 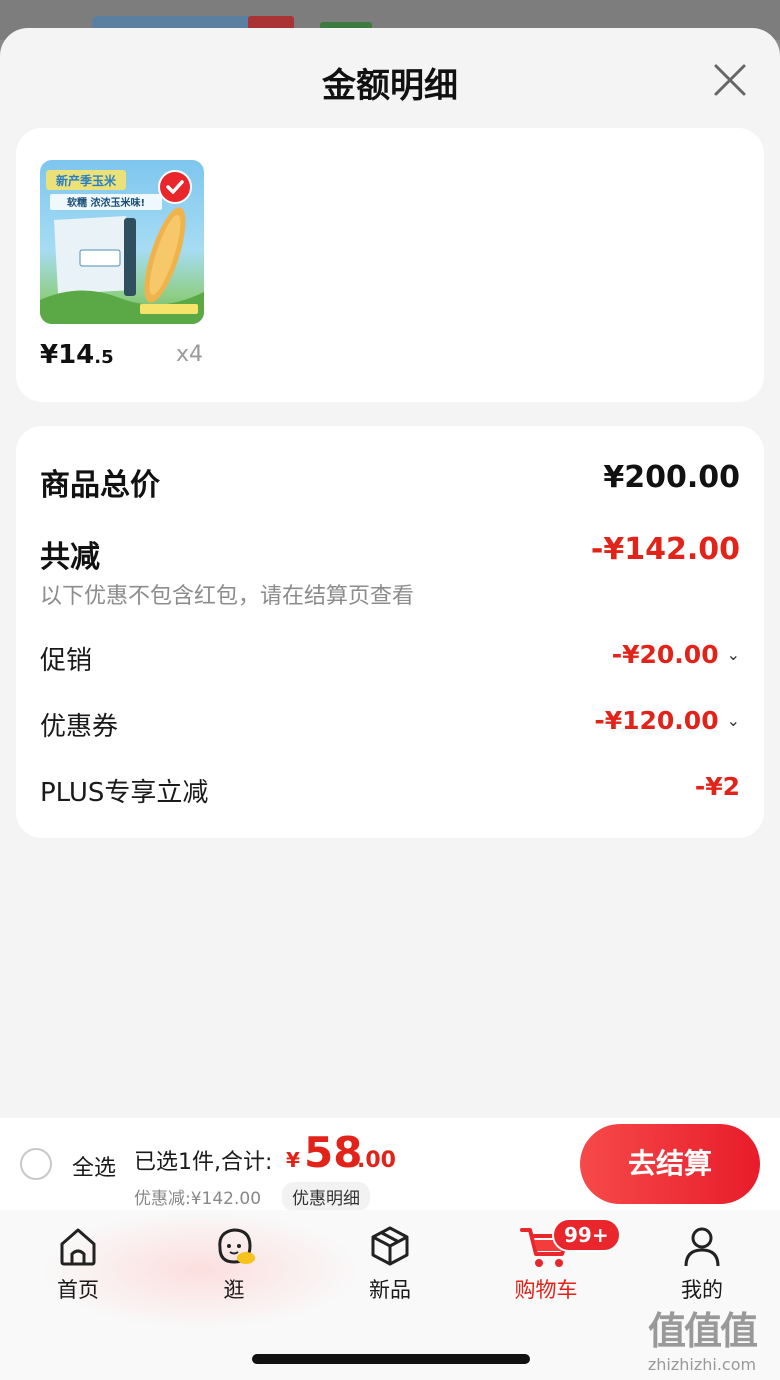 I want to click on close-button, so click(x=730, y=80).